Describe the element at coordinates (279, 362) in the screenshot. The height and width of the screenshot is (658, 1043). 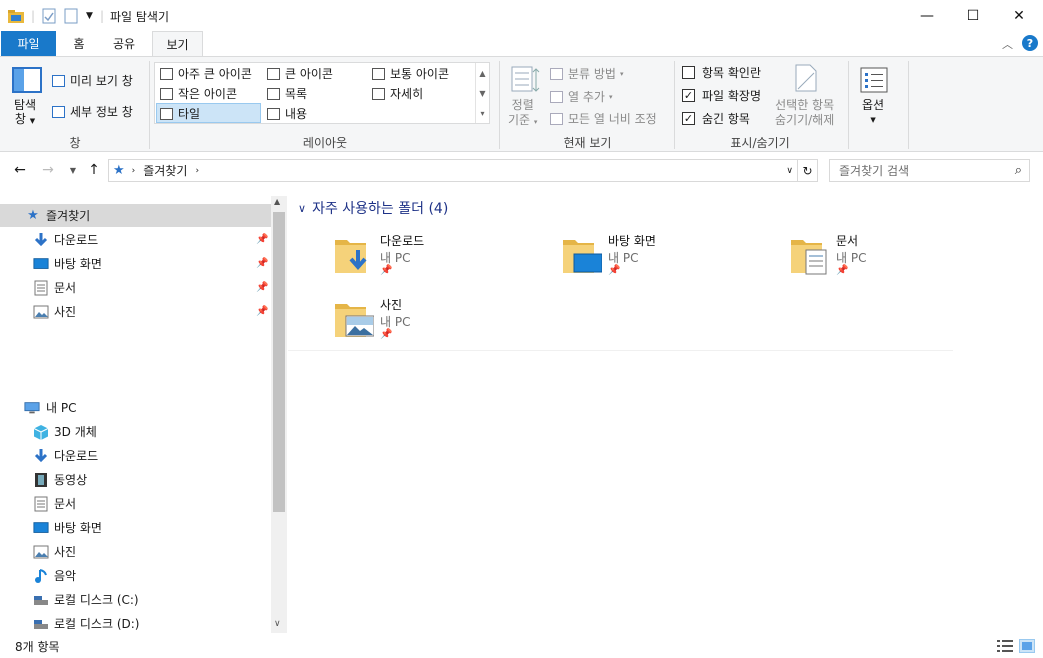
I see `nav-scrollbar-thumb` at that location.